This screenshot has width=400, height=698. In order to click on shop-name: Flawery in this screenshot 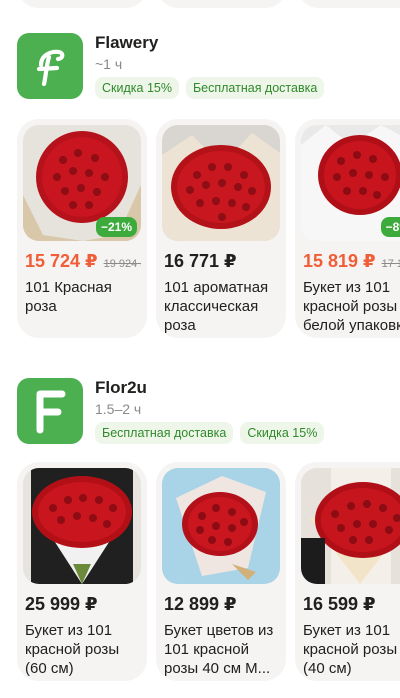, I will do `click(127, 42)`.